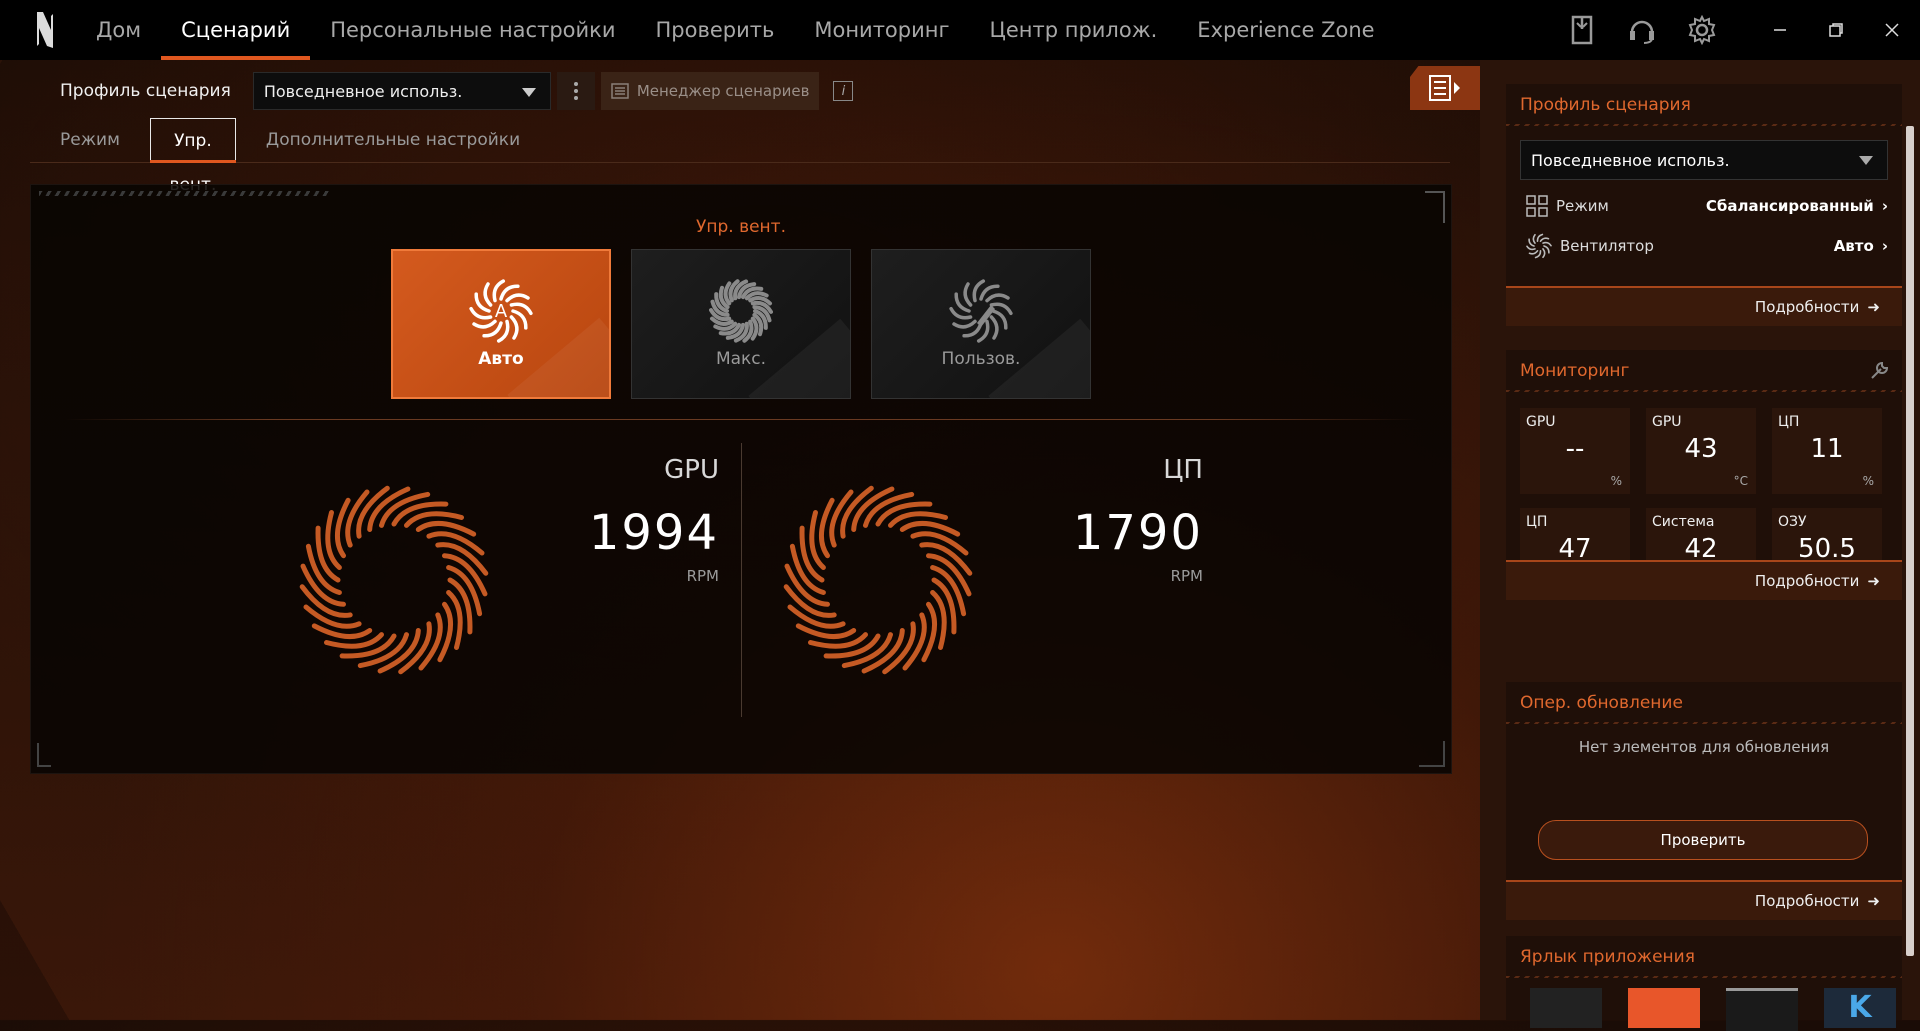 The height and width of the screenshot is (1031, 1920). Describe the element at coordinates (1704, 246) in the screenshot. I see `fan-row: Вентилятор Авто ›` at that location.